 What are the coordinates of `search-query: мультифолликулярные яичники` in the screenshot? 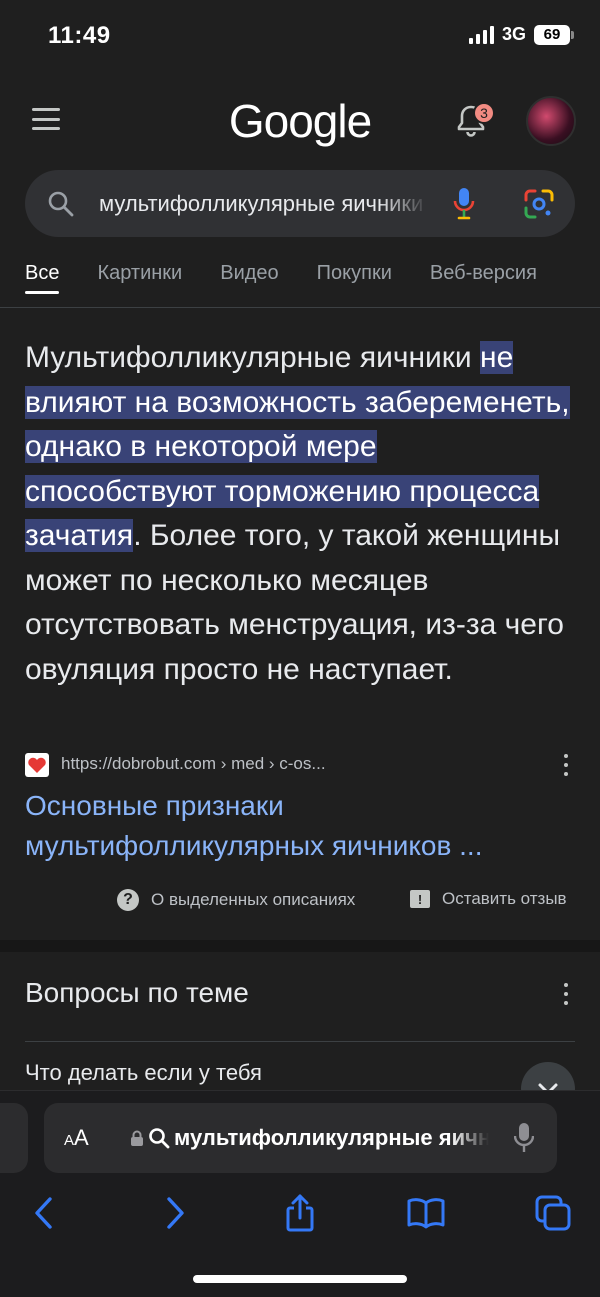 It's located at (264, 204).